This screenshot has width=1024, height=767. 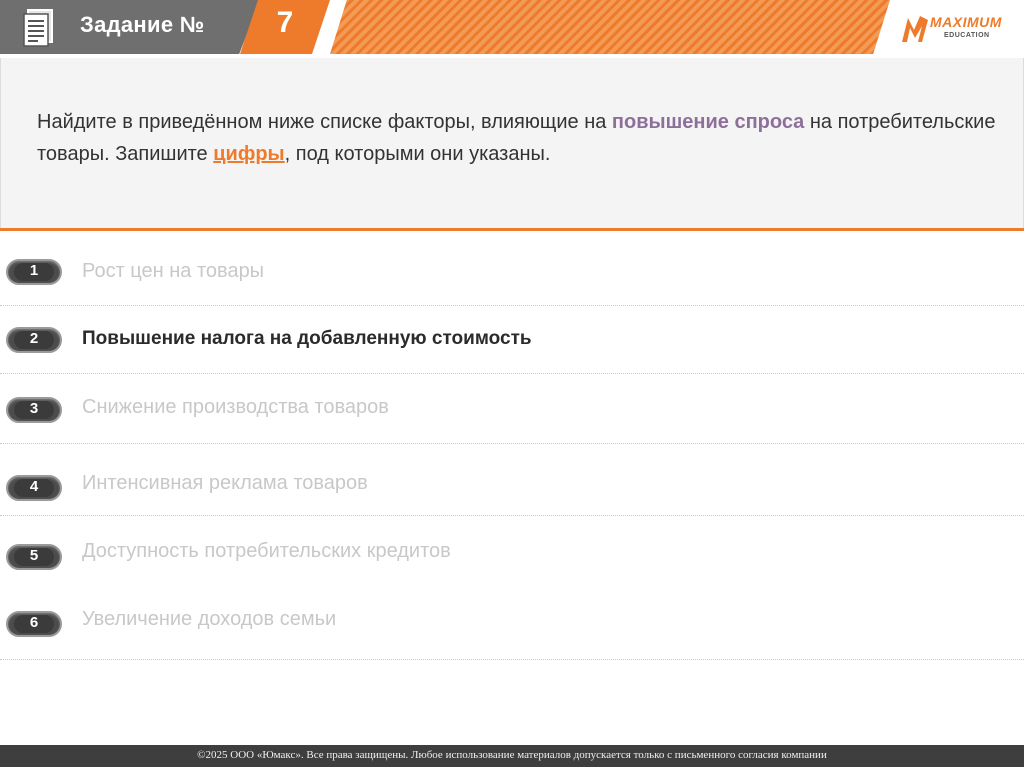 What do you see at coordinates (34, 624) in the screenshot?
I see `option-number-badge: 6` at bounding box center [34, 624].